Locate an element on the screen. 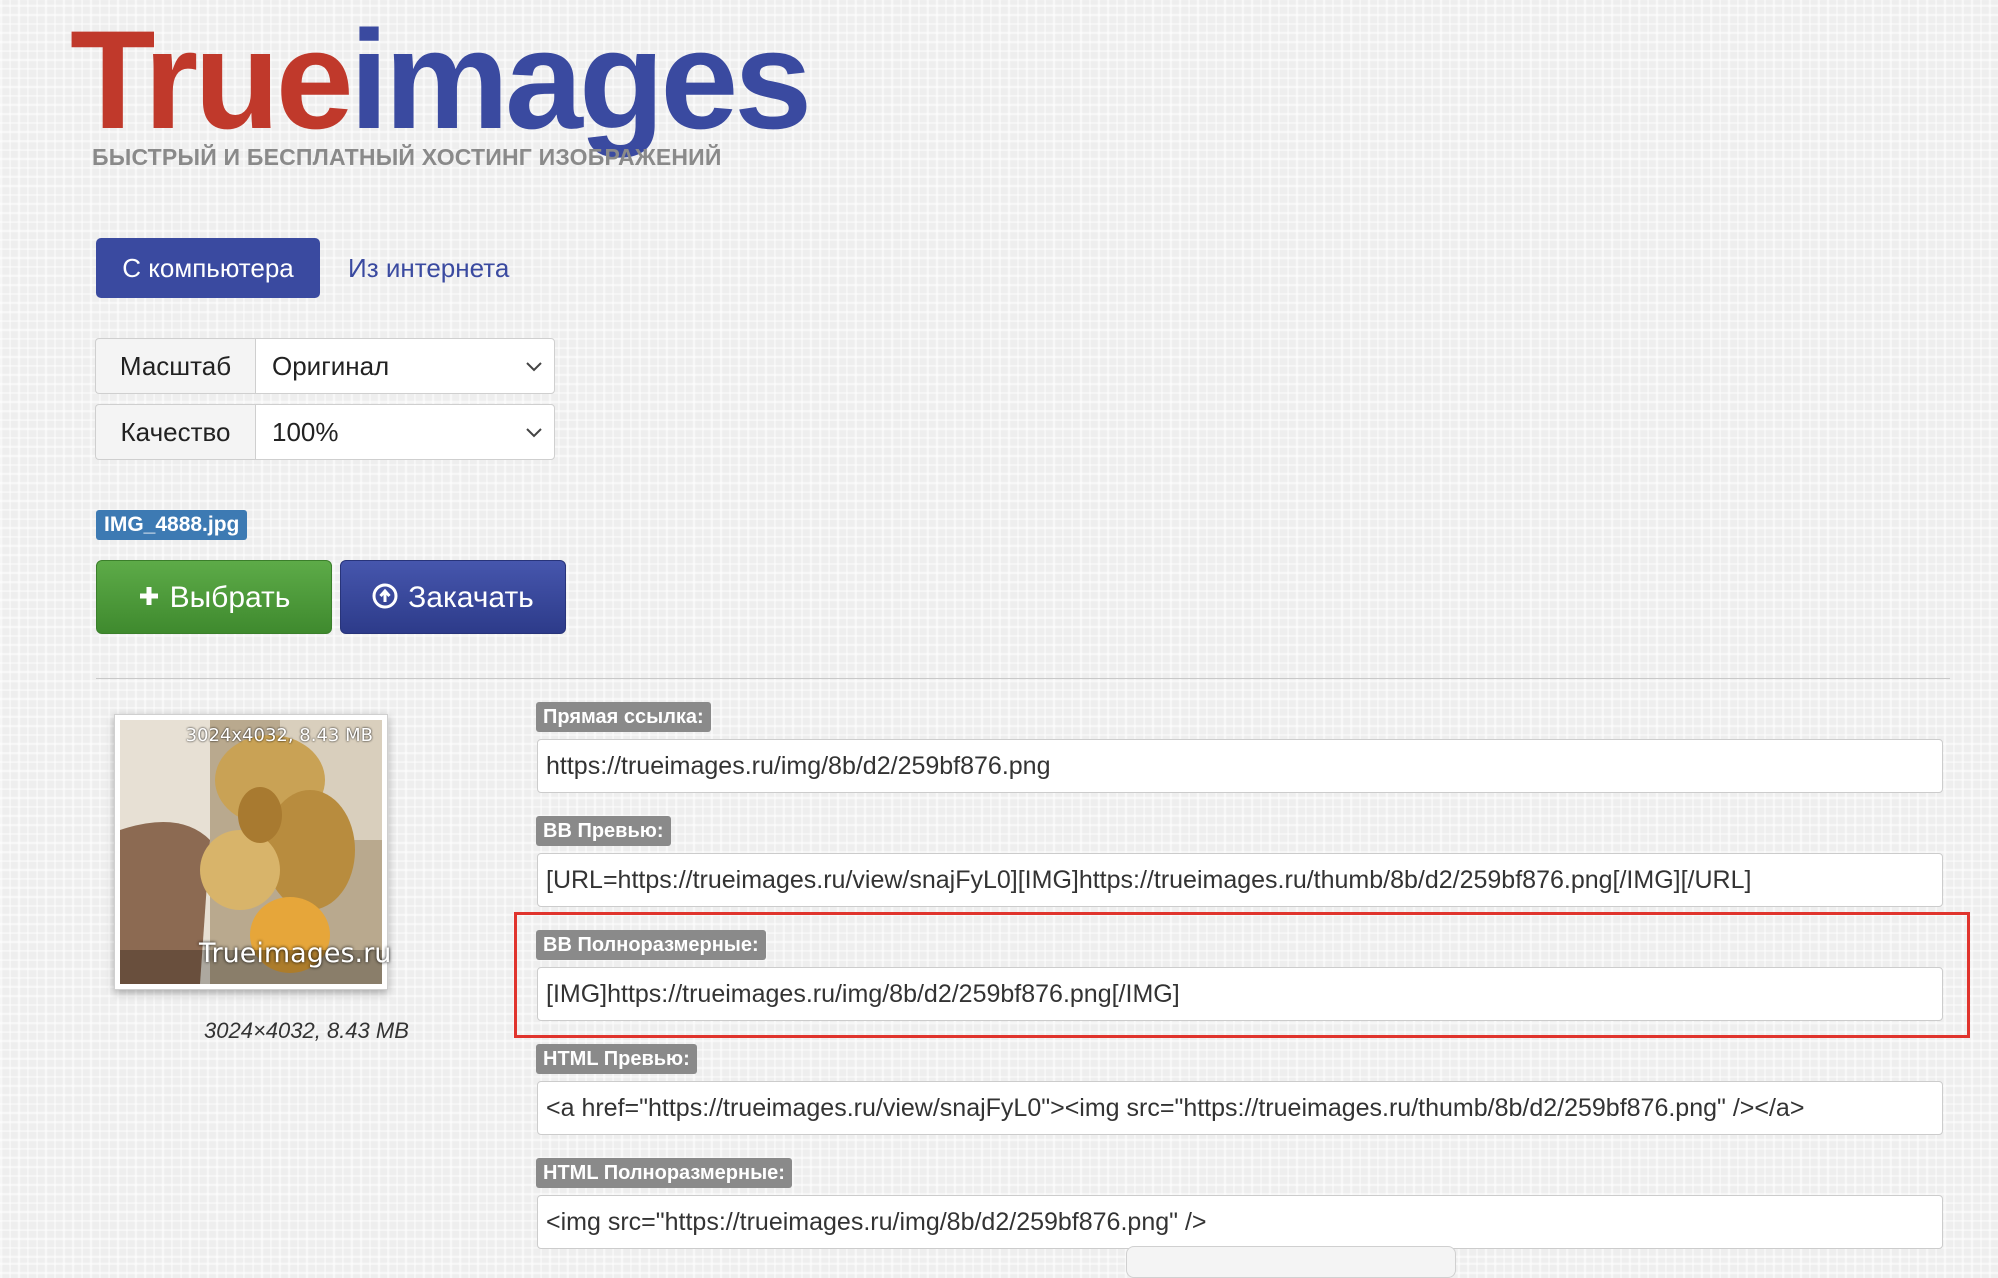  select-file-button: Выбрать is located at coordinates (214, 597).